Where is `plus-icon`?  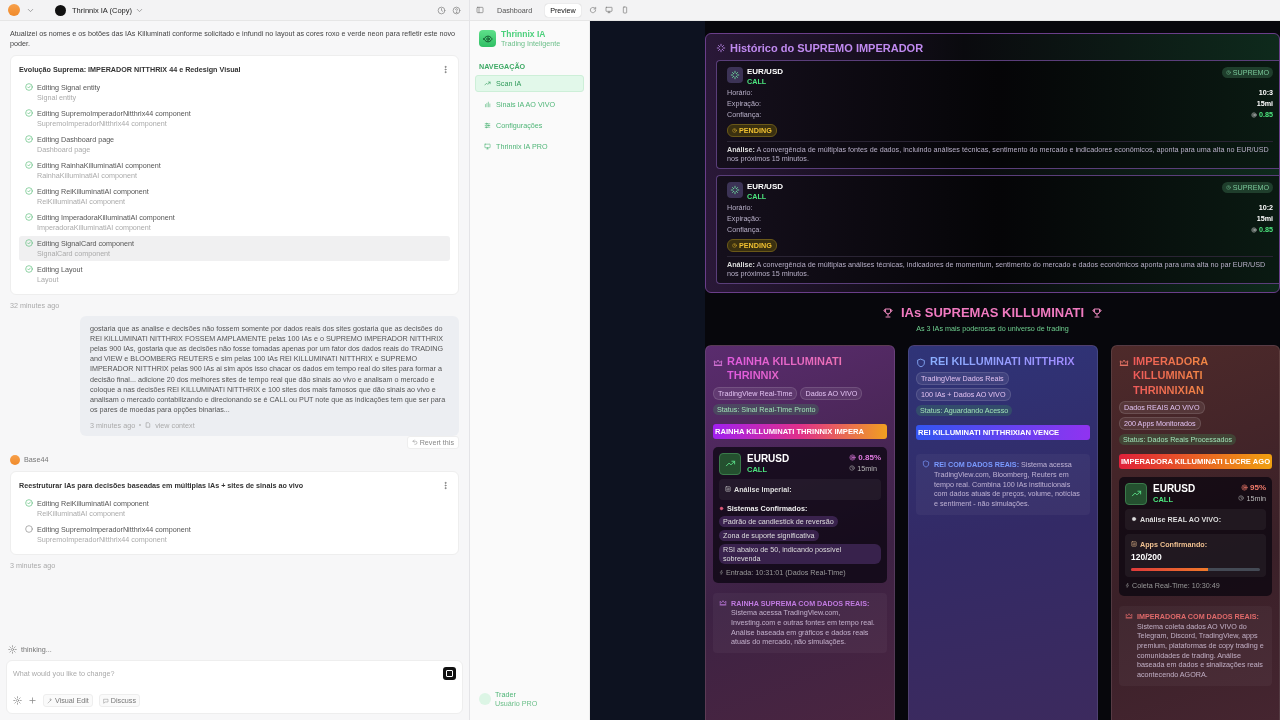
plus-icon is located at coordinates (32, 700).